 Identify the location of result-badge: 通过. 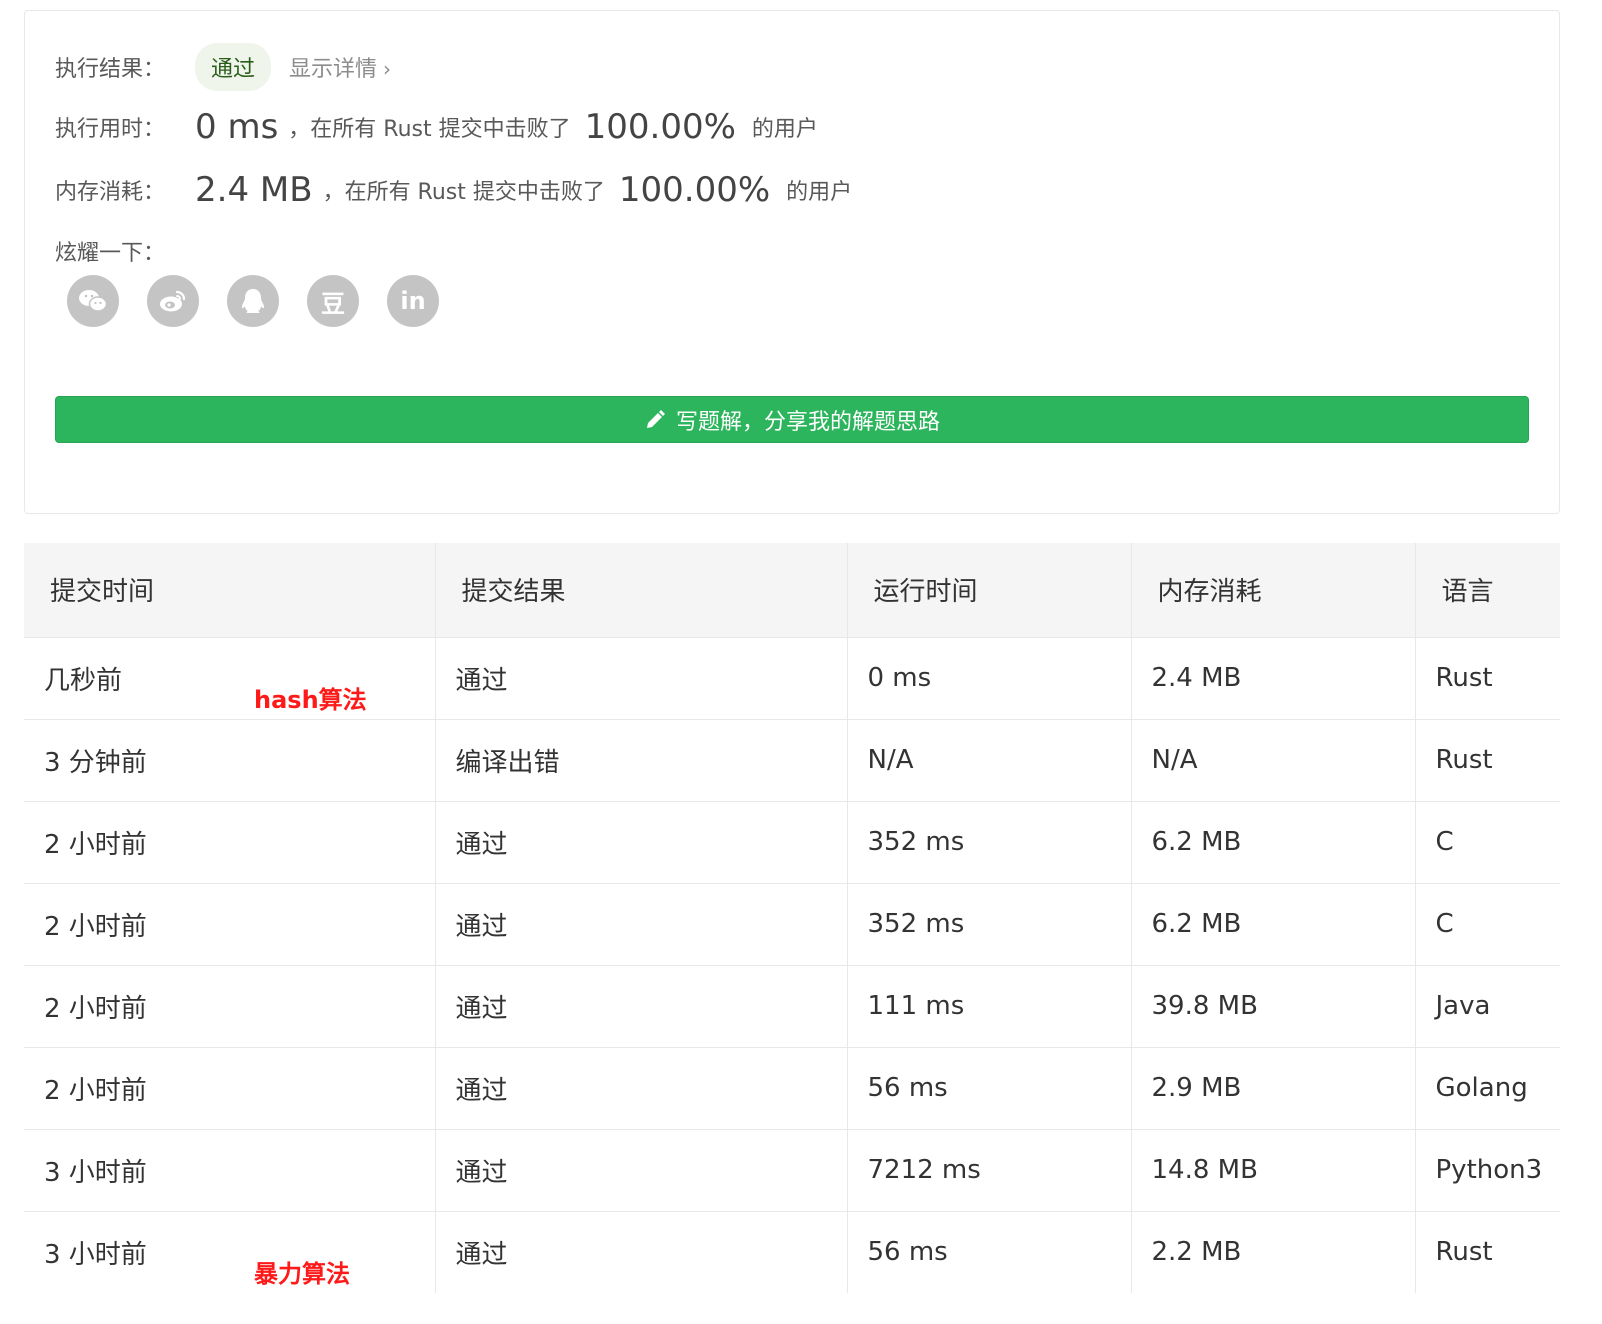
(233, 67).